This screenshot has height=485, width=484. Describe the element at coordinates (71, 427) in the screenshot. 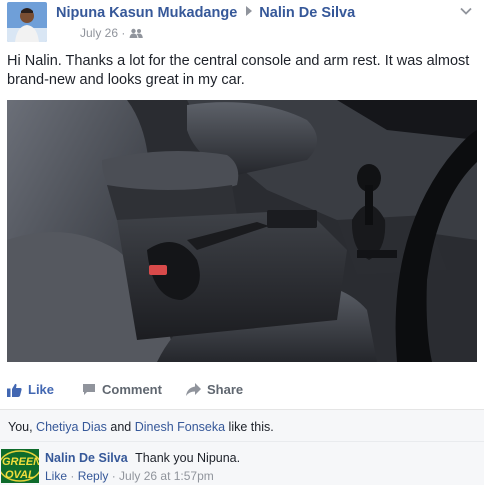

I see `liker-link-1: Chetiya Dias` at that location.